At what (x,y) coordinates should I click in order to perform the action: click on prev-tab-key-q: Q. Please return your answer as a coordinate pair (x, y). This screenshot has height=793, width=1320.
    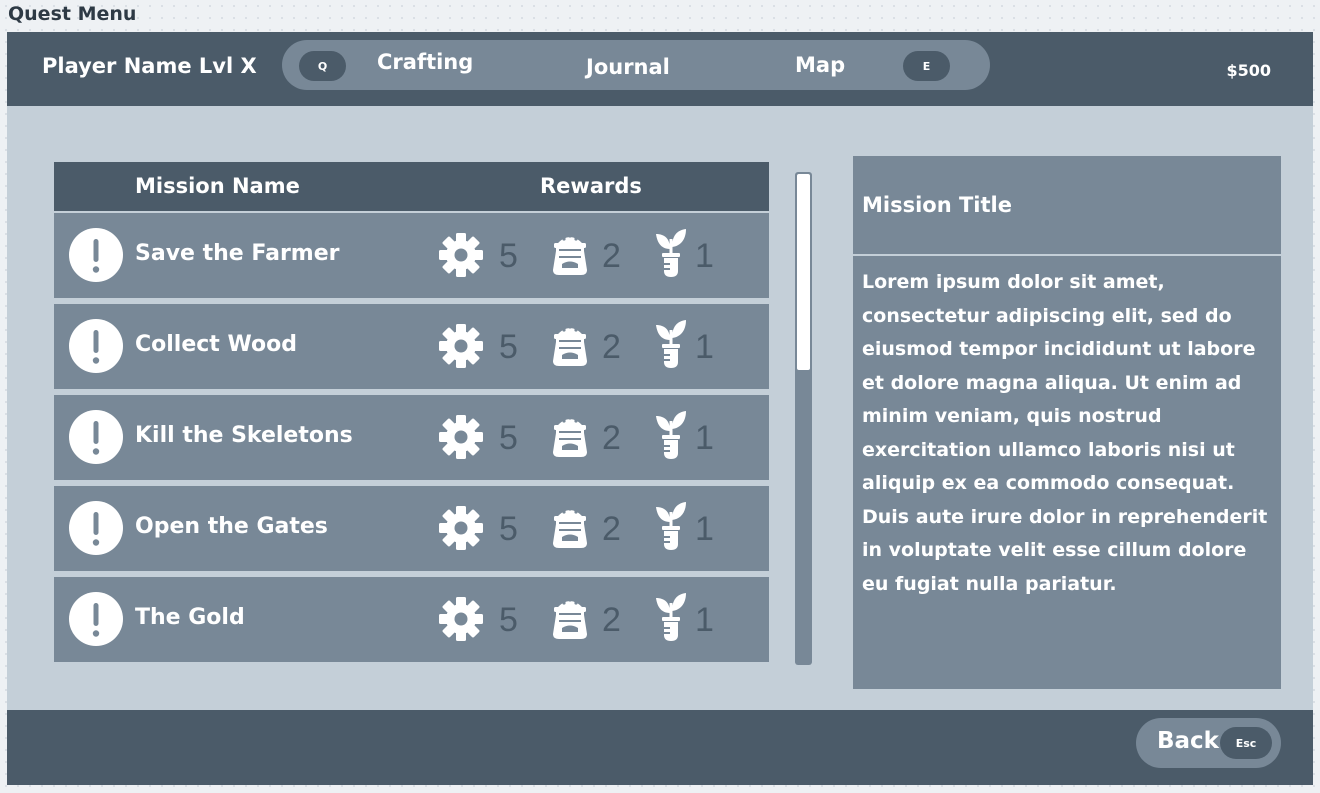
    Looking at the image, I should click on (322, 66).